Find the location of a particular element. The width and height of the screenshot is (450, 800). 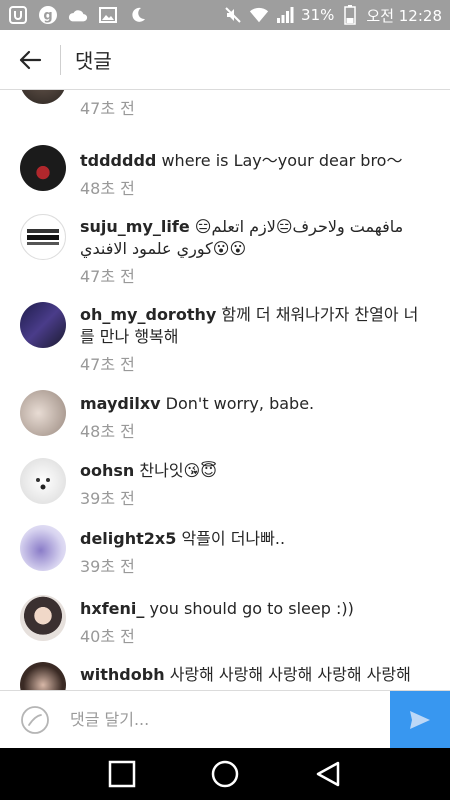

moon-icon is located at coordinates (138, 15).